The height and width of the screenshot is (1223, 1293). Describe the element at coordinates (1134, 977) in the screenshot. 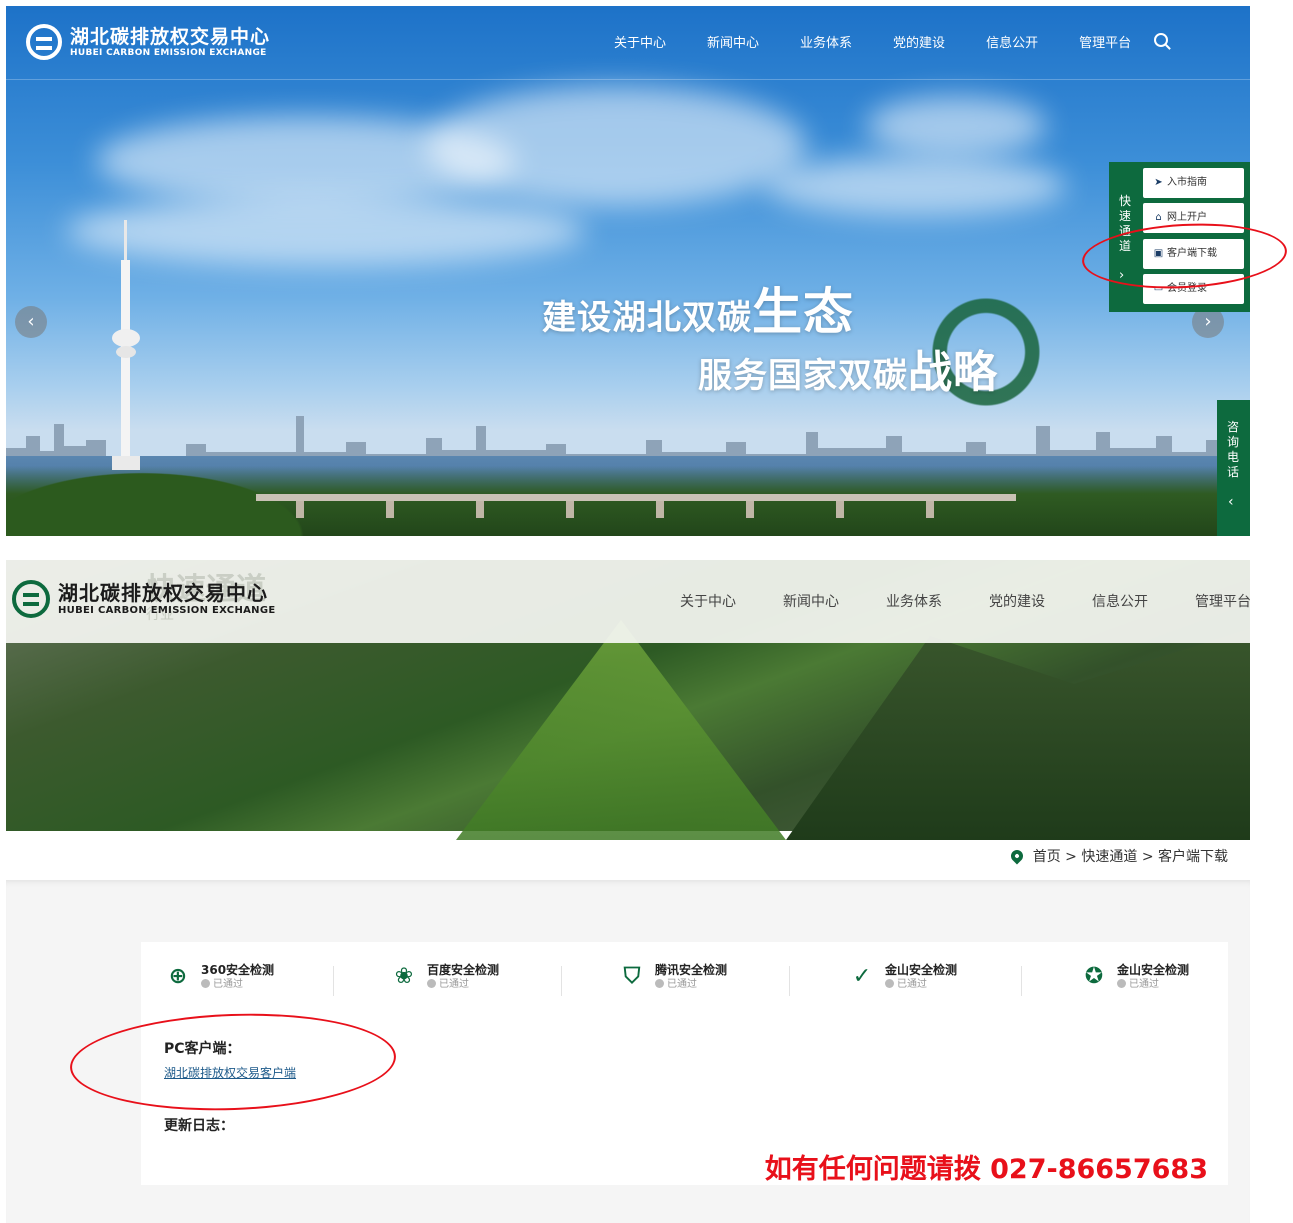

I see `security-check-item: ✪ 金山安全检测 已通过` at that location.